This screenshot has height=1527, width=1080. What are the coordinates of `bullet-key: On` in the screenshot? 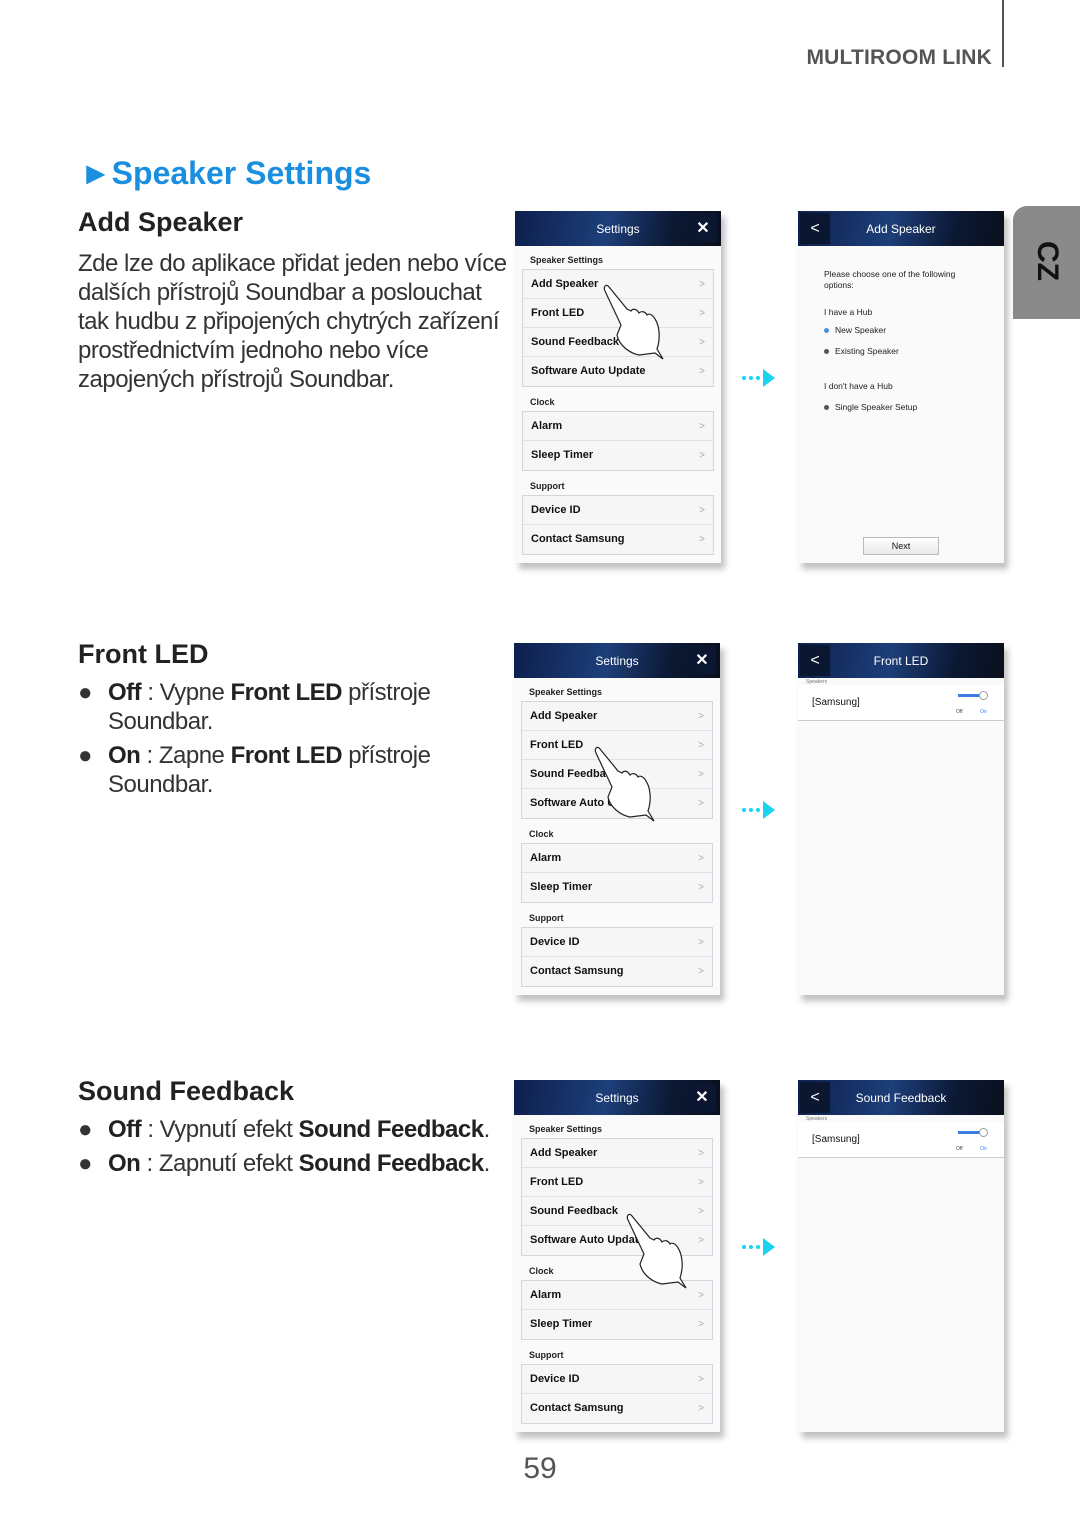 It's located at (124, 1163).